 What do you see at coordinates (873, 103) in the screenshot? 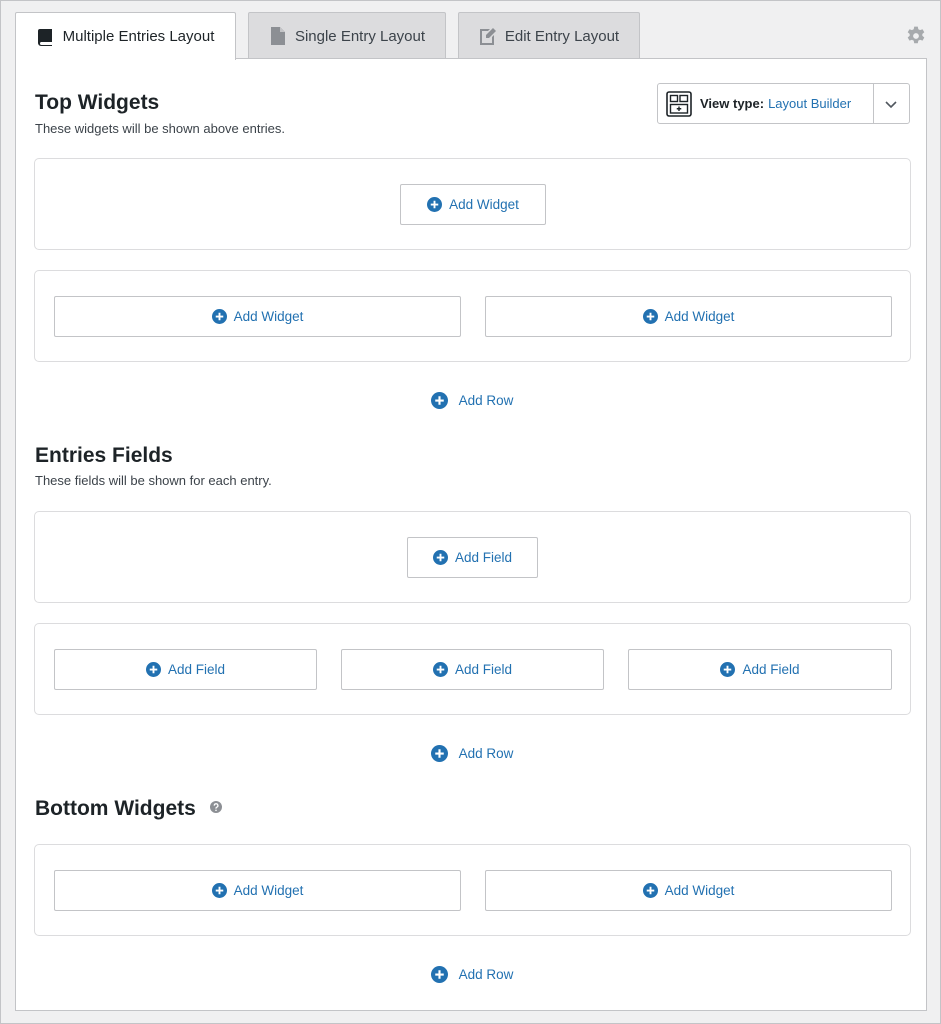
I see `divider` at bounding box center [873, 103].